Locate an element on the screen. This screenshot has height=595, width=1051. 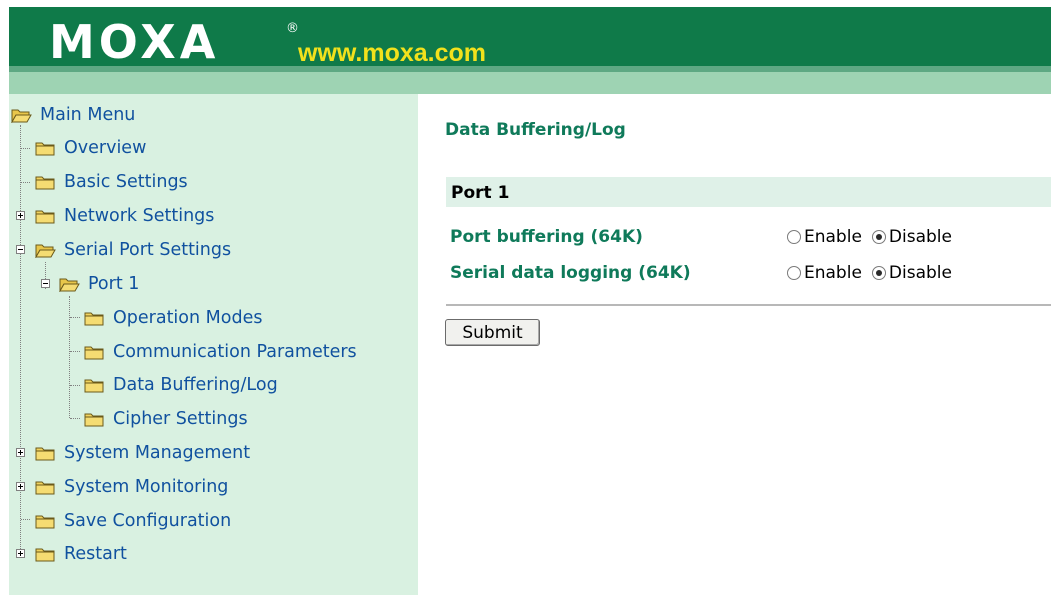
sidebar-item-data-buffering-log: Data Buffering/Log is located at coordinates (181, 385).